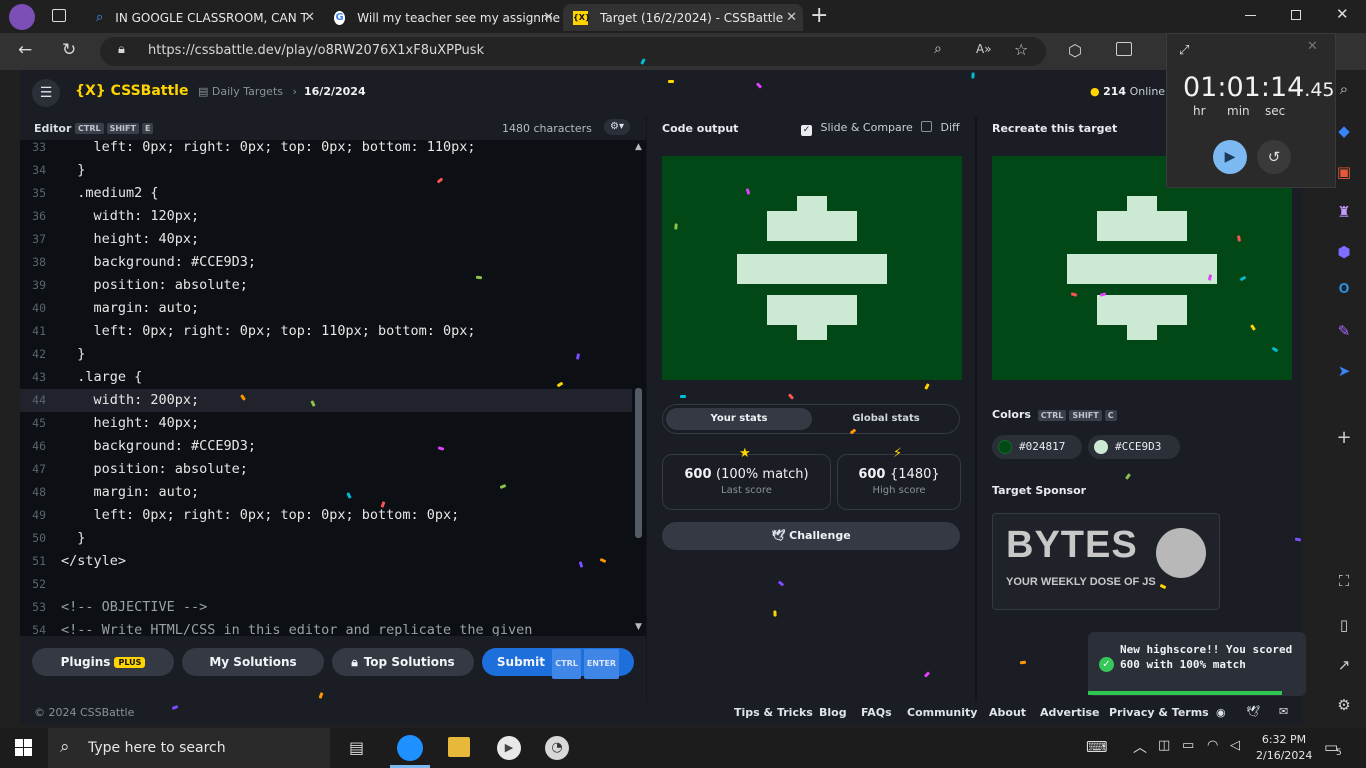 The height and width of the screenshot is (768, 1366). Describe the element at coordinates (1142, 268) in the screenshot. I see `target-canvas` at that location.